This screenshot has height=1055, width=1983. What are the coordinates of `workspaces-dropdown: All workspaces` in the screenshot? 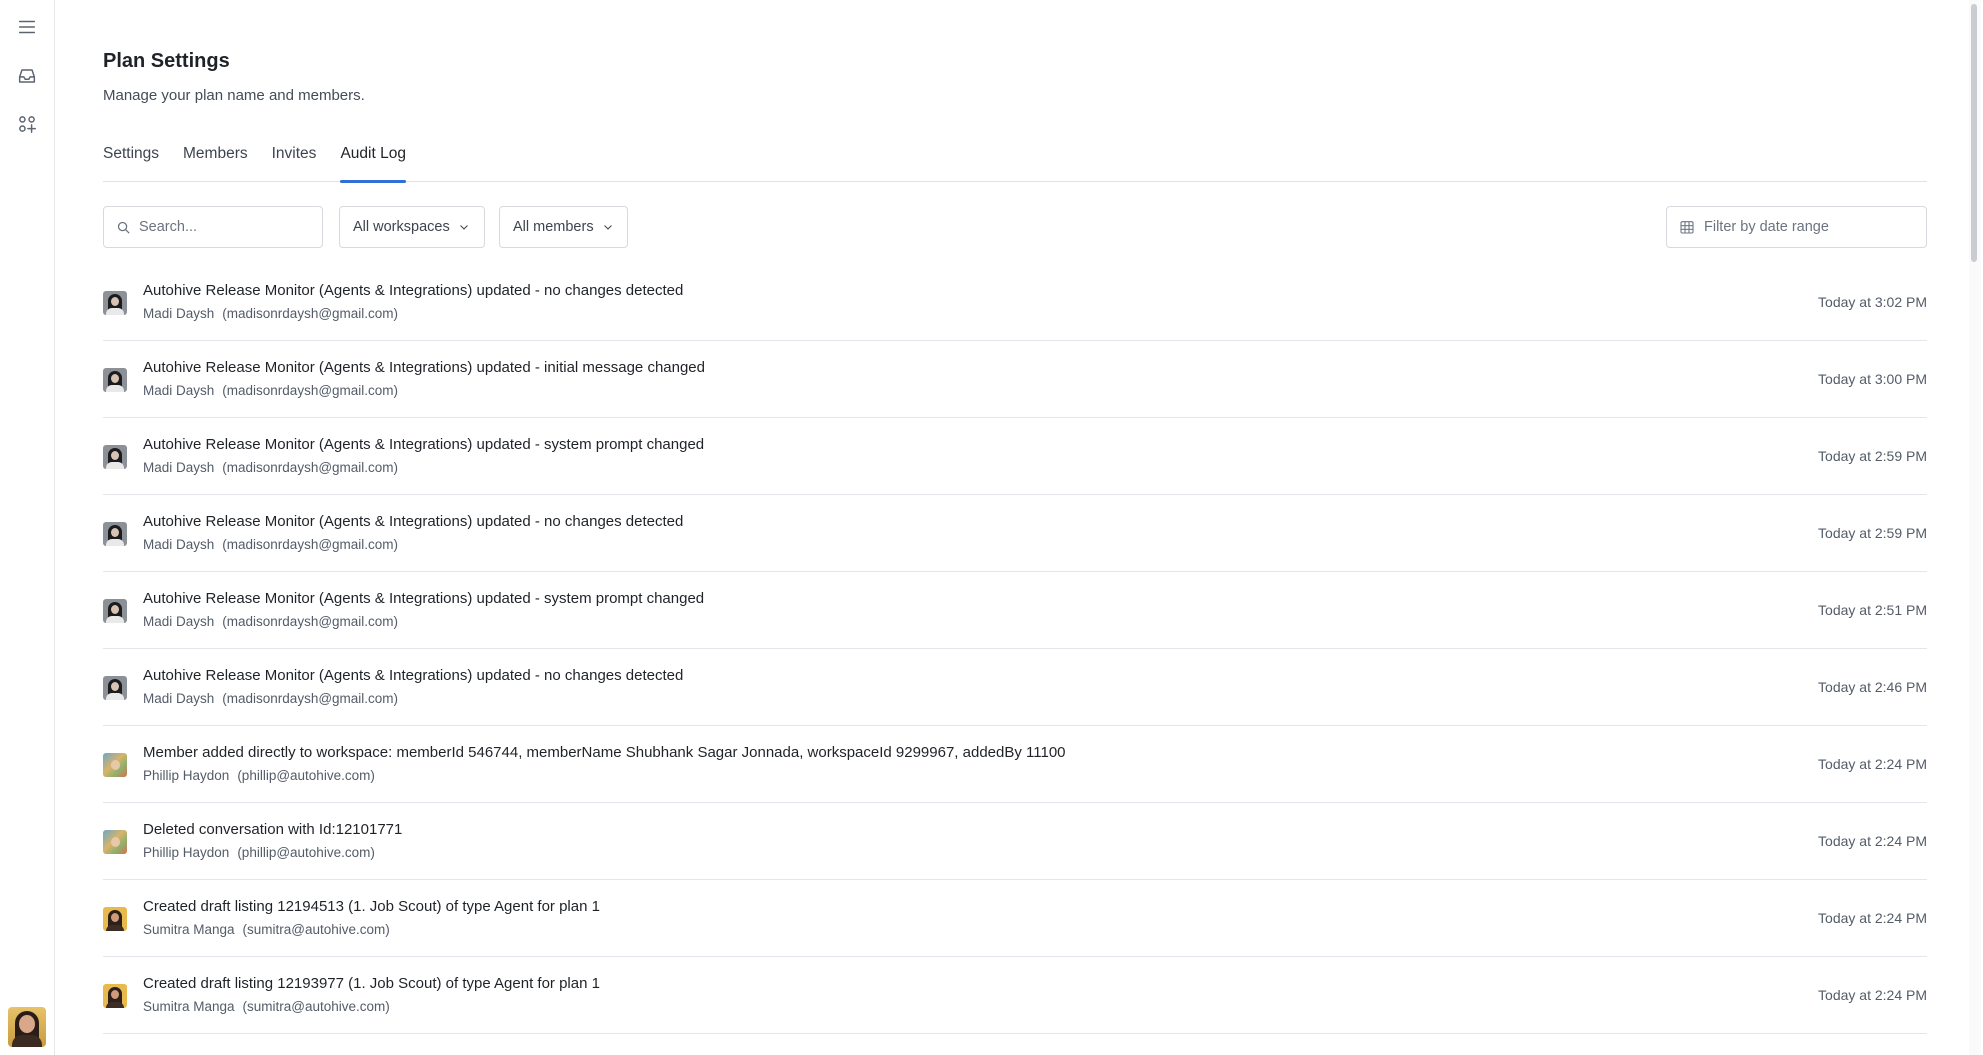 It's located at (412, 227).